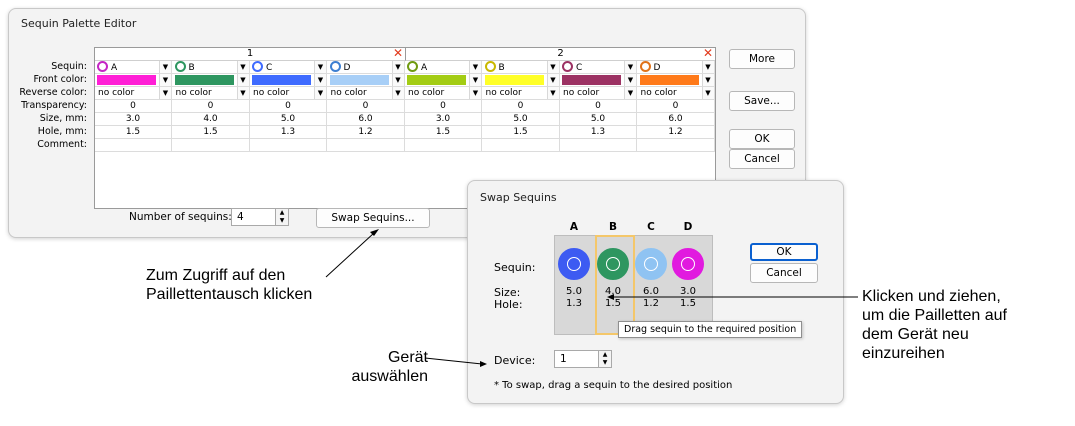 The height and width of the screenshot is (426, 1075). What do you see at coordinates (708, 53) in the screenshot?
I see `close-group-2-icon: ✕` at bounding box center [708, 53].